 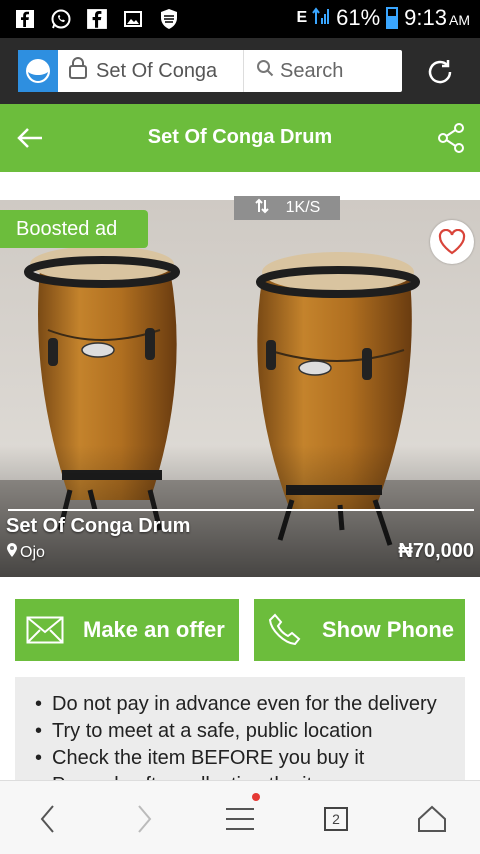 I want to click on share-icon, so click(x=451, y=138).